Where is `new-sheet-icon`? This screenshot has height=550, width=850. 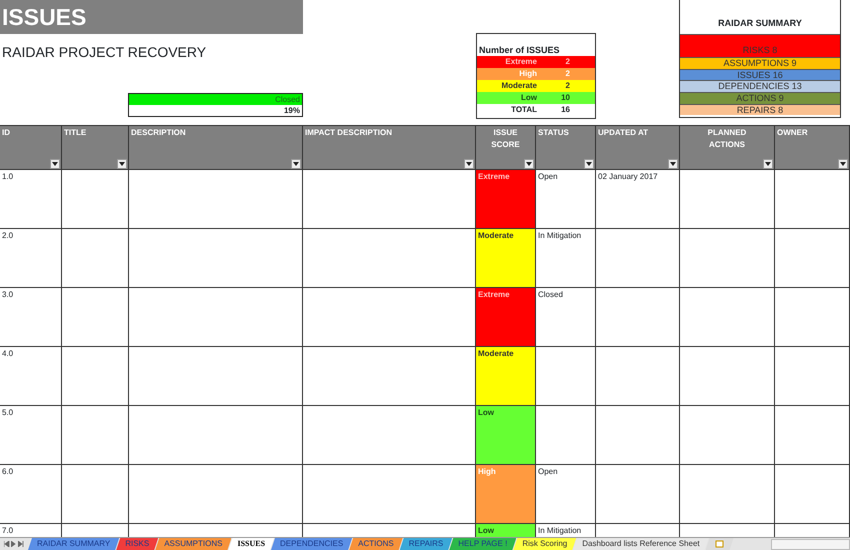 new-sheet-icon is located at coordinates (719, 544).